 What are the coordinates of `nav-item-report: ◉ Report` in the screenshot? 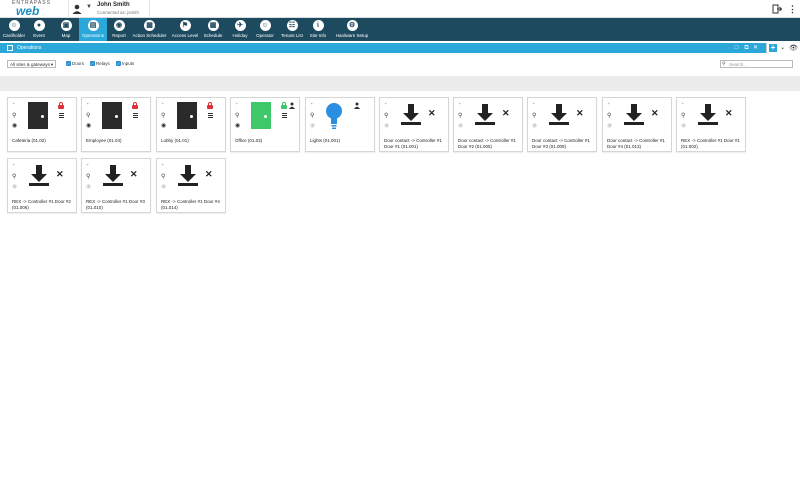 It's located at (119, 29).